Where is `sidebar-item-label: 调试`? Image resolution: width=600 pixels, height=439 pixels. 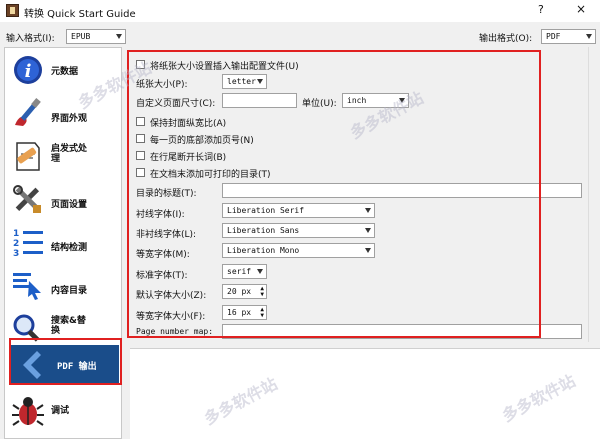
sidebar-item-label: 调试 is located at coordinates (60, 411).